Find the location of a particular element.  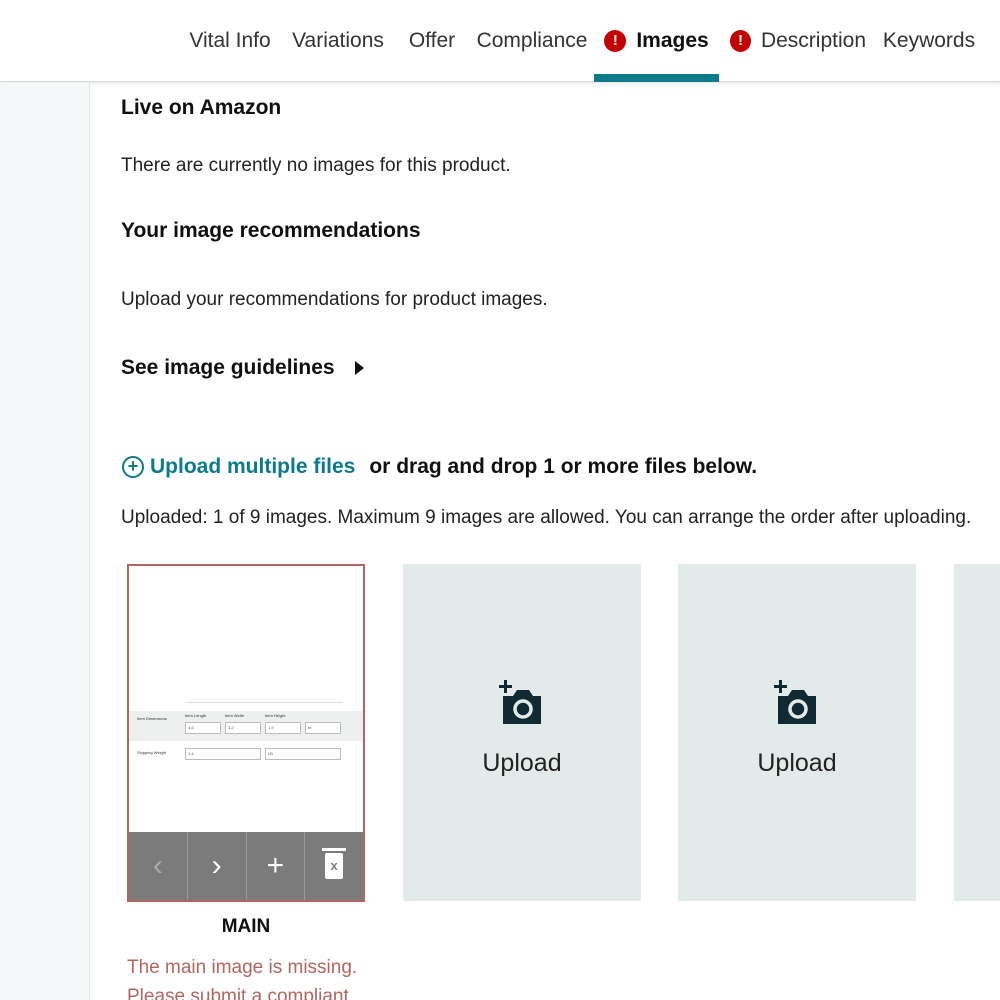

tab-vital-info: Vital Info is located at coordinates (230, 41).